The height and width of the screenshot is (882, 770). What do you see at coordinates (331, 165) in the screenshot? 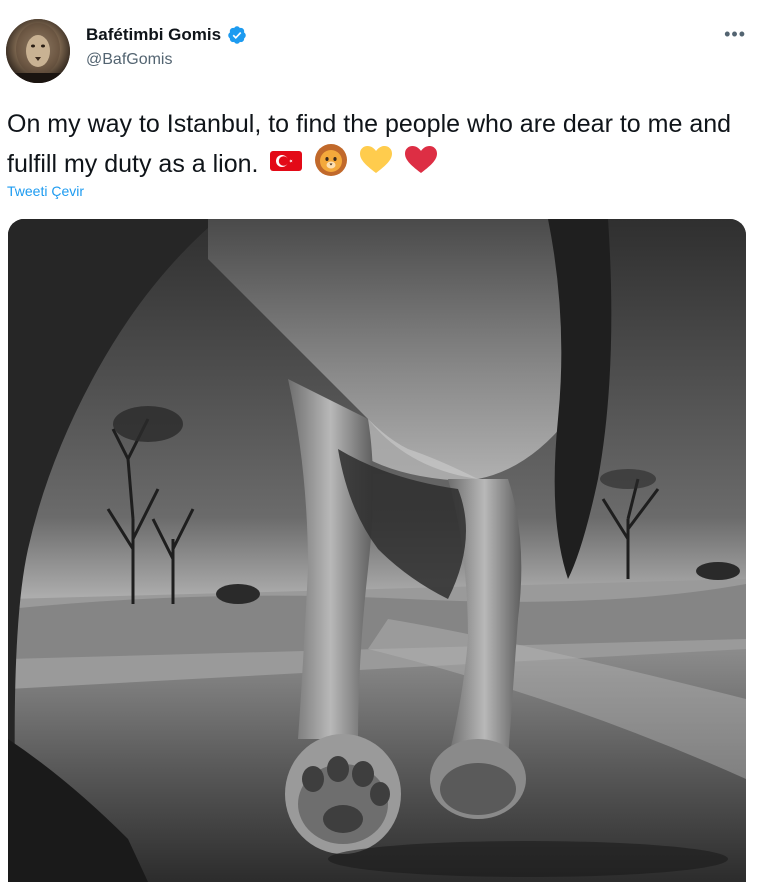
I see `lion-face-emoji-icon` at bounding box center [331, 165].